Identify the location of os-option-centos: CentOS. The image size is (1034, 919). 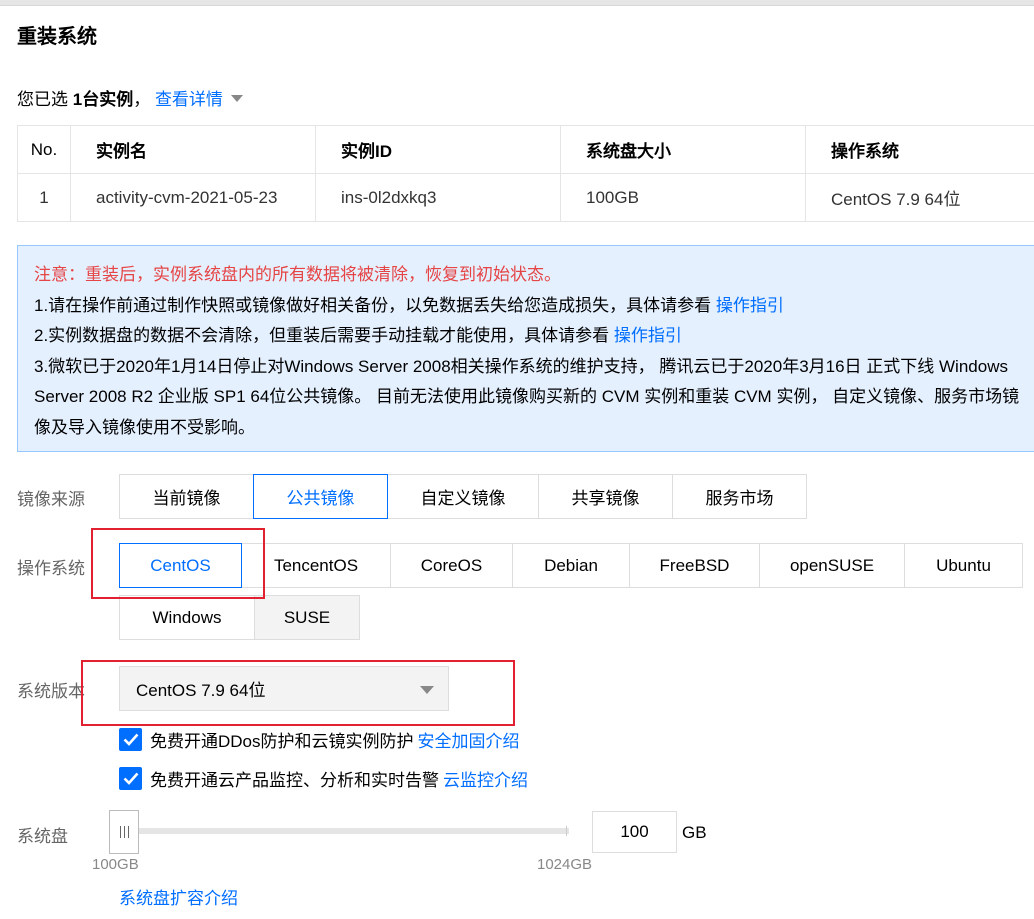
(180, 565).